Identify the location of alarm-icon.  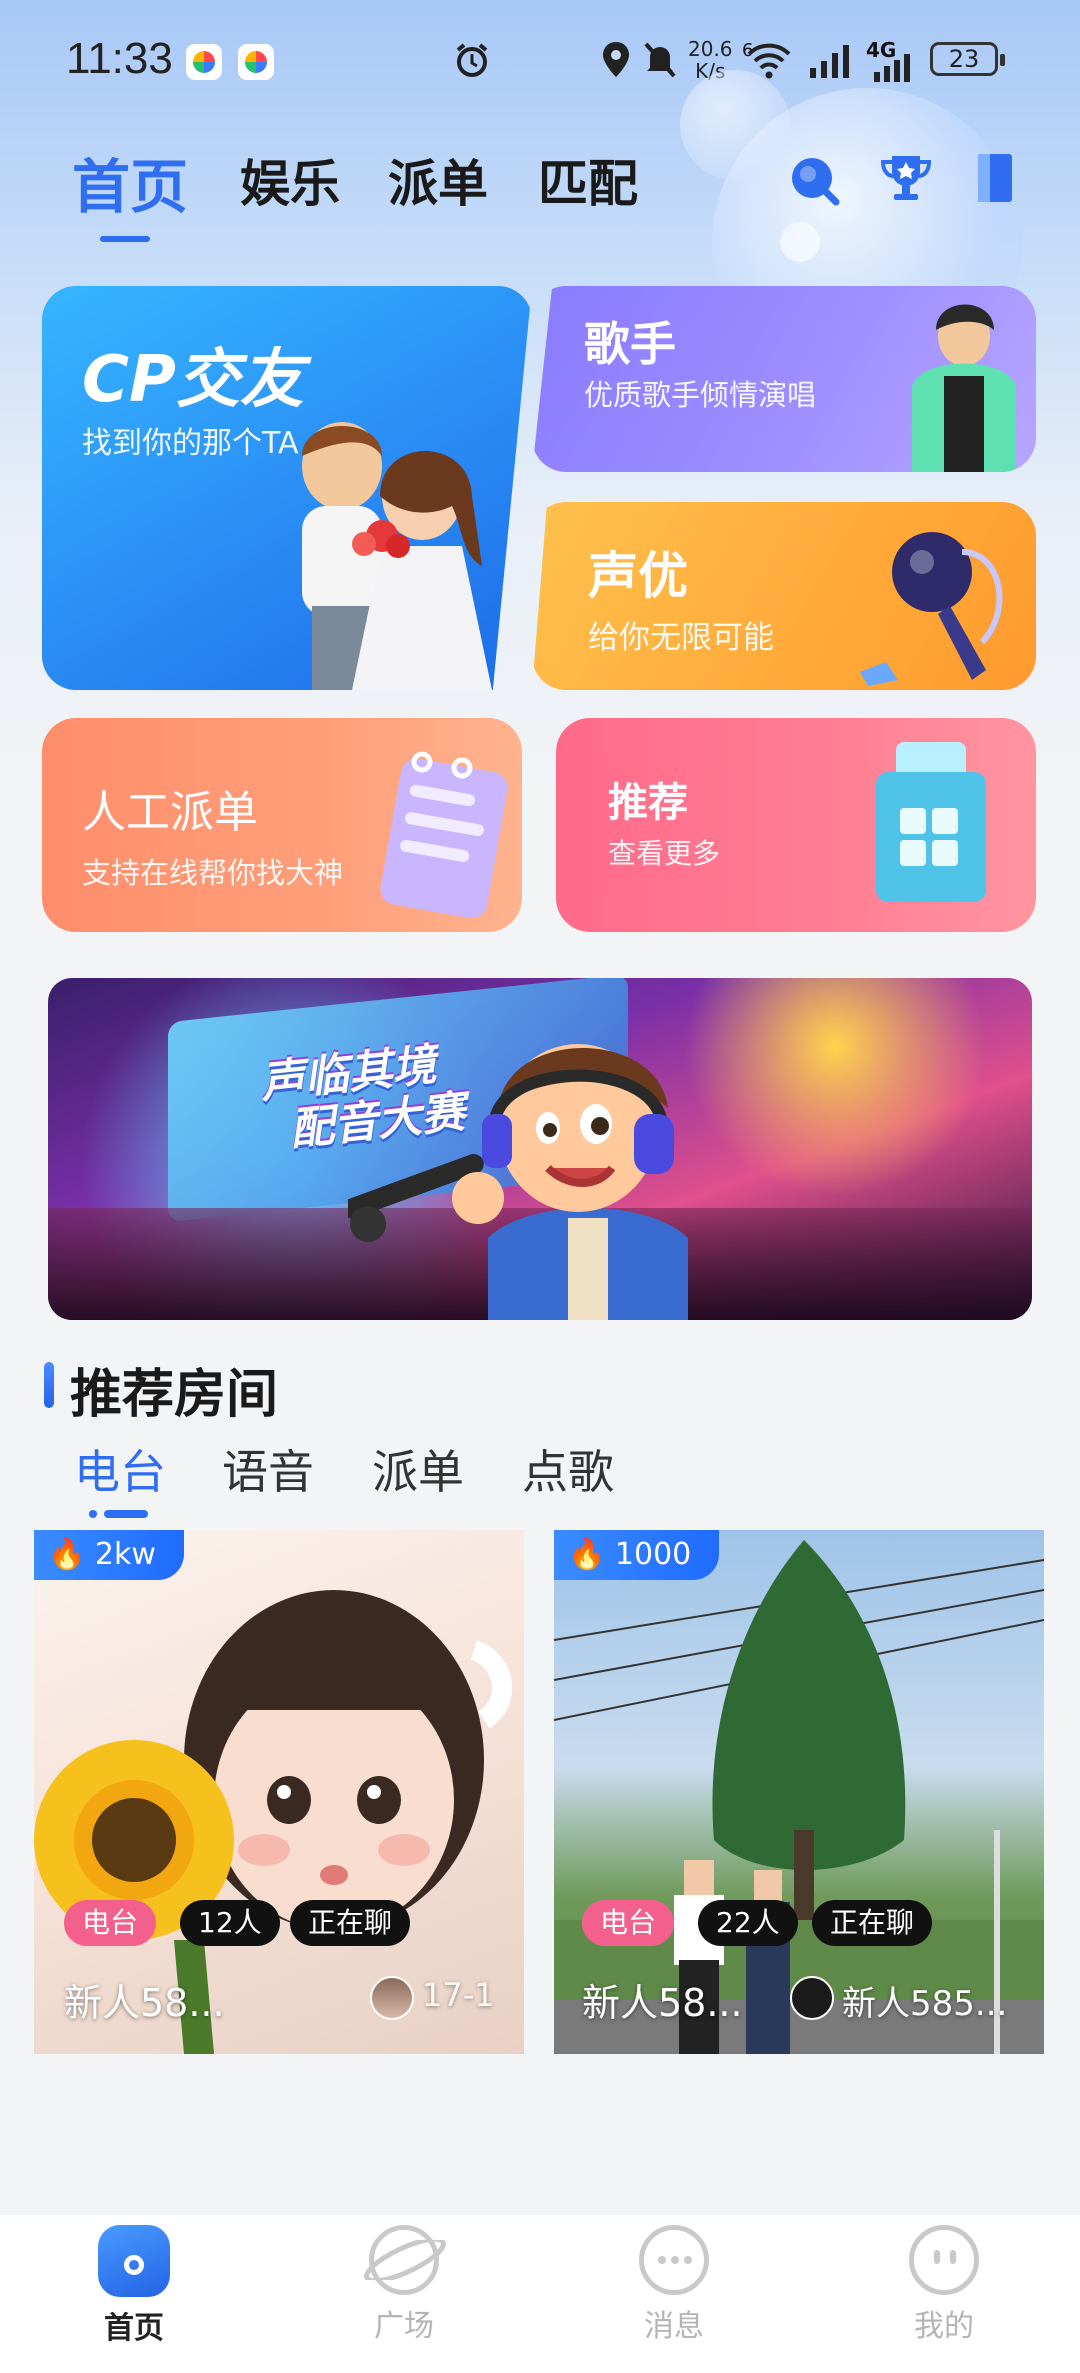
(472, 64).